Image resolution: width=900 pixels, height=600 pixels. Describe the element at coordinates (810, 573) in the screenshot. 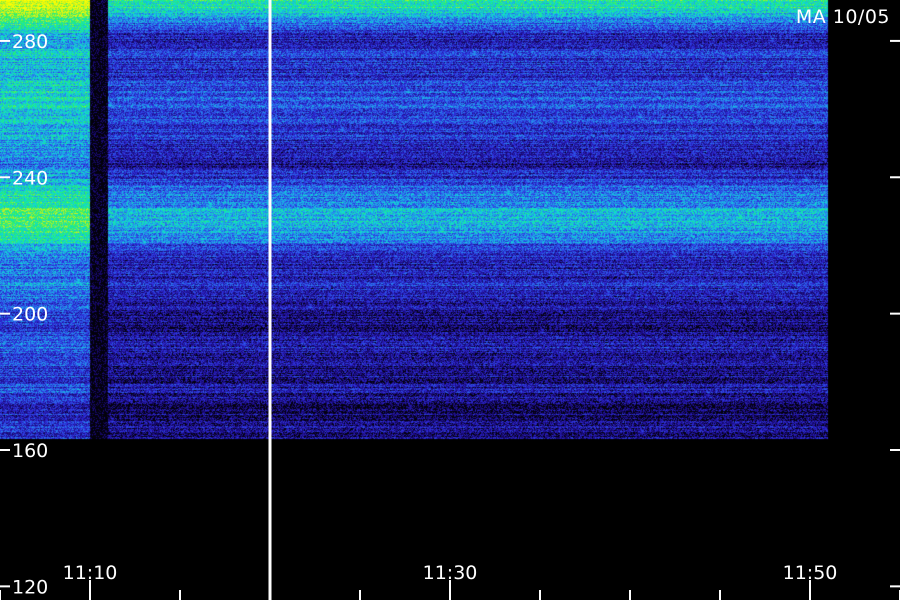

I see `x-tick-label: 11:50` at that location.